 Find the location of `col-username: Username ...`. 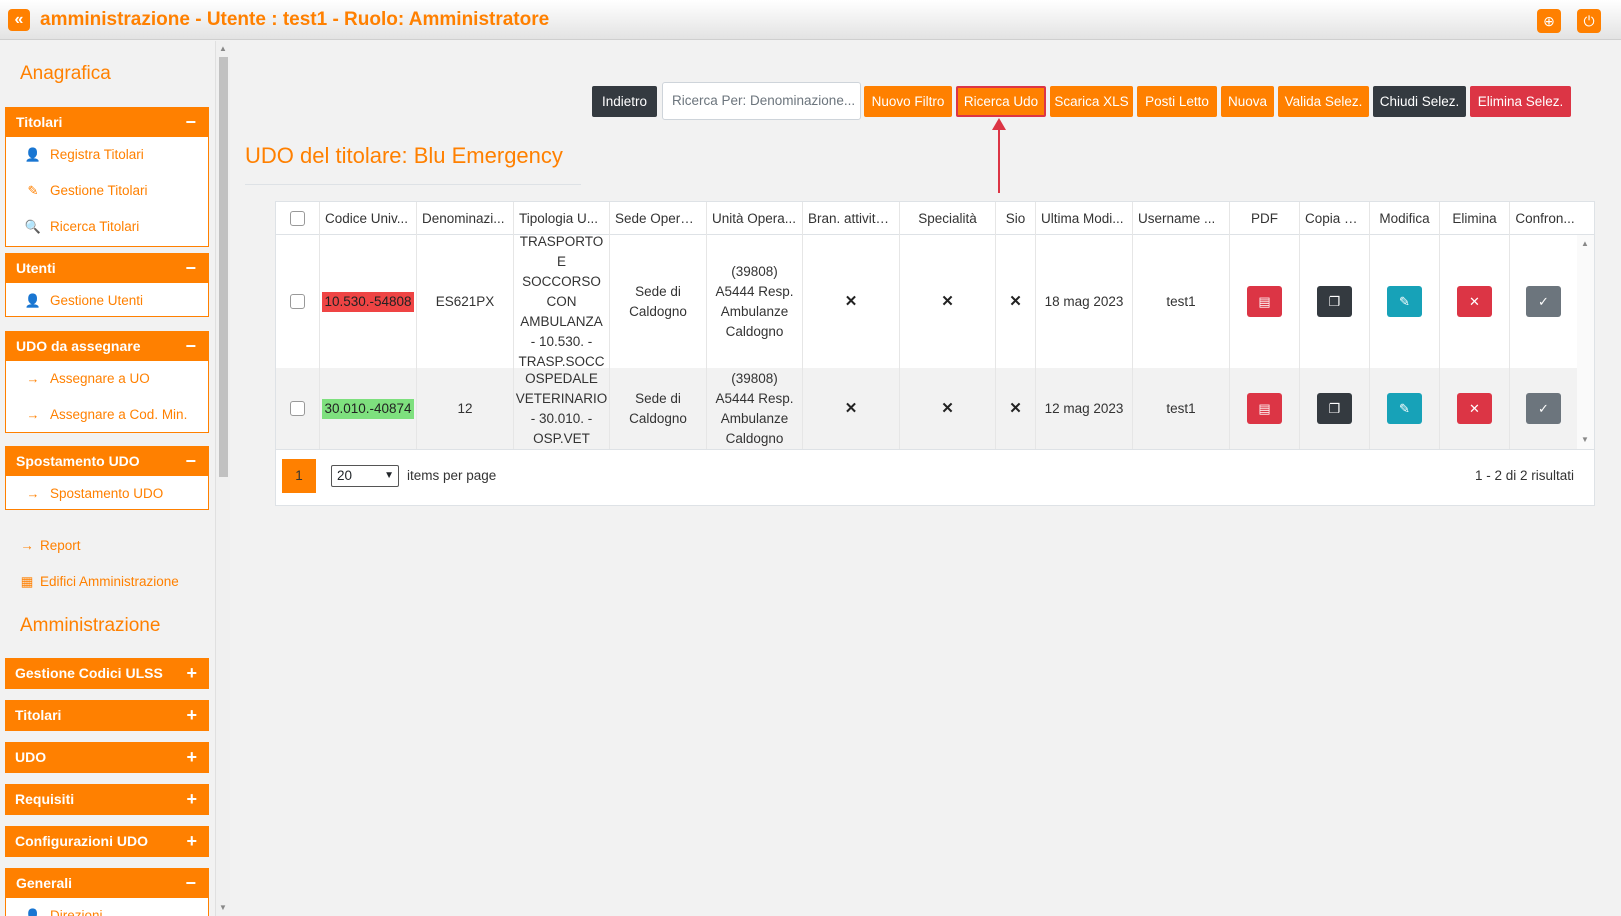

col-username: Username ... is located at coordinates (1181, 218).